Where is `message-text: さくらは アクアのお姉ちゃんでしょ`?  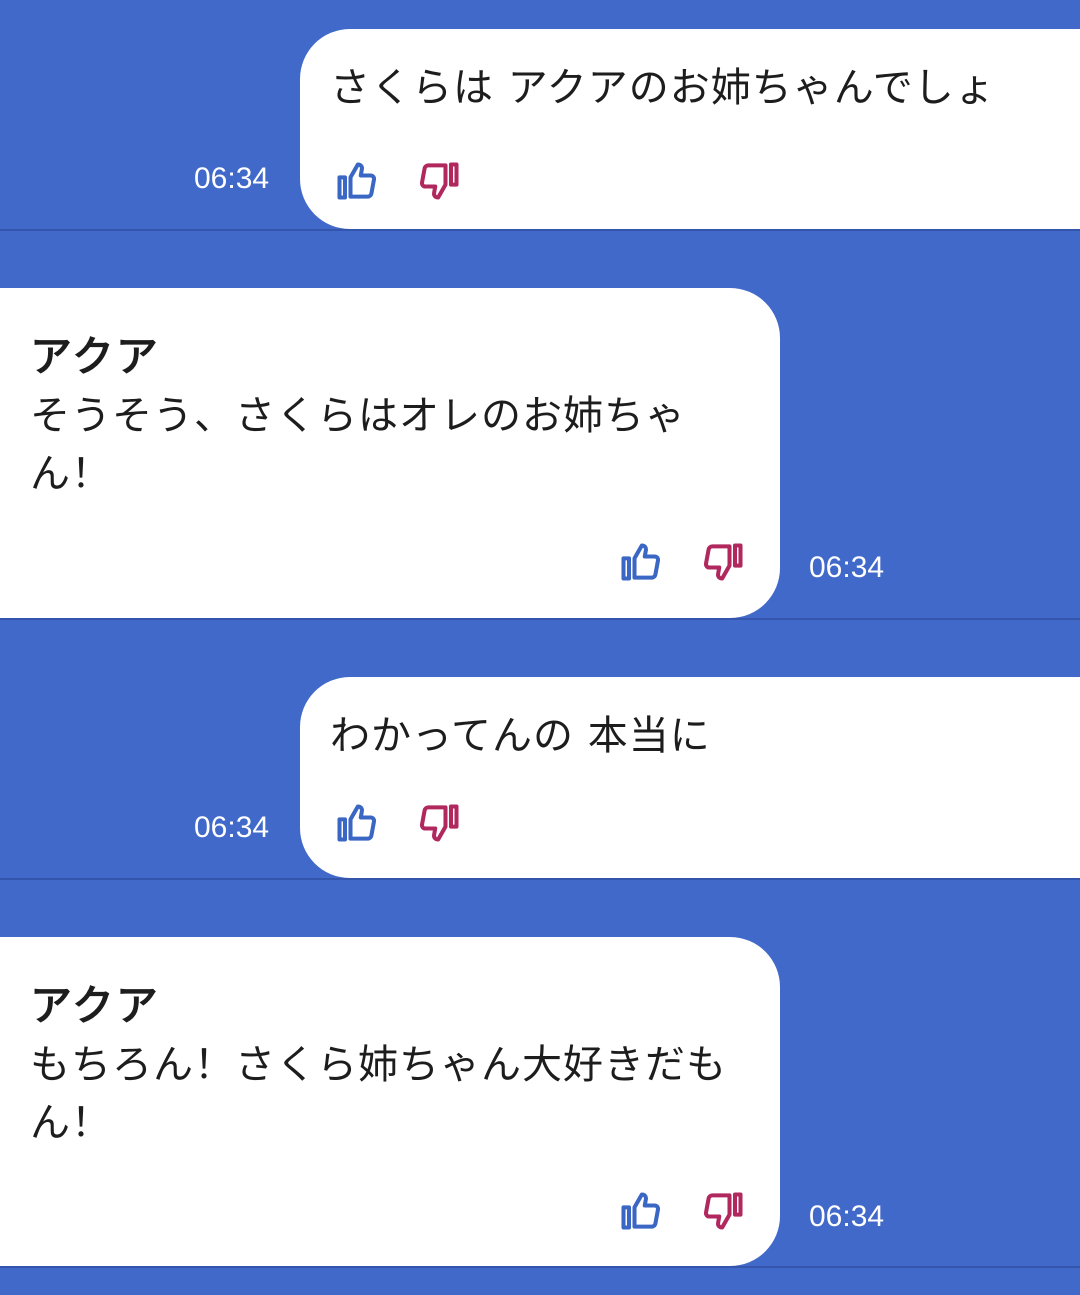 message-text: さくらは アクアのお姉ちゃんでしょ is located at coordinates (663, 88).